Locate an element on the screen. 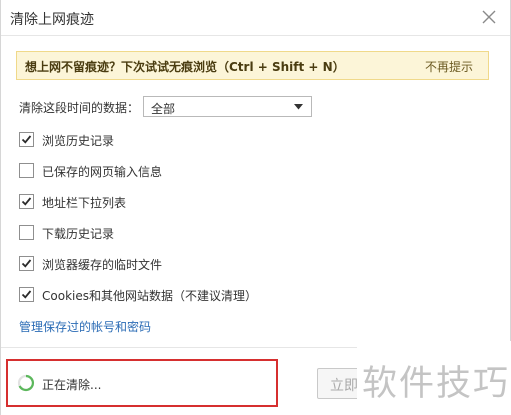 Image resolution: width=511 pixels, height=415 pixels. download-history-label: 下载历史记录 is located at coordinates (78, 234).